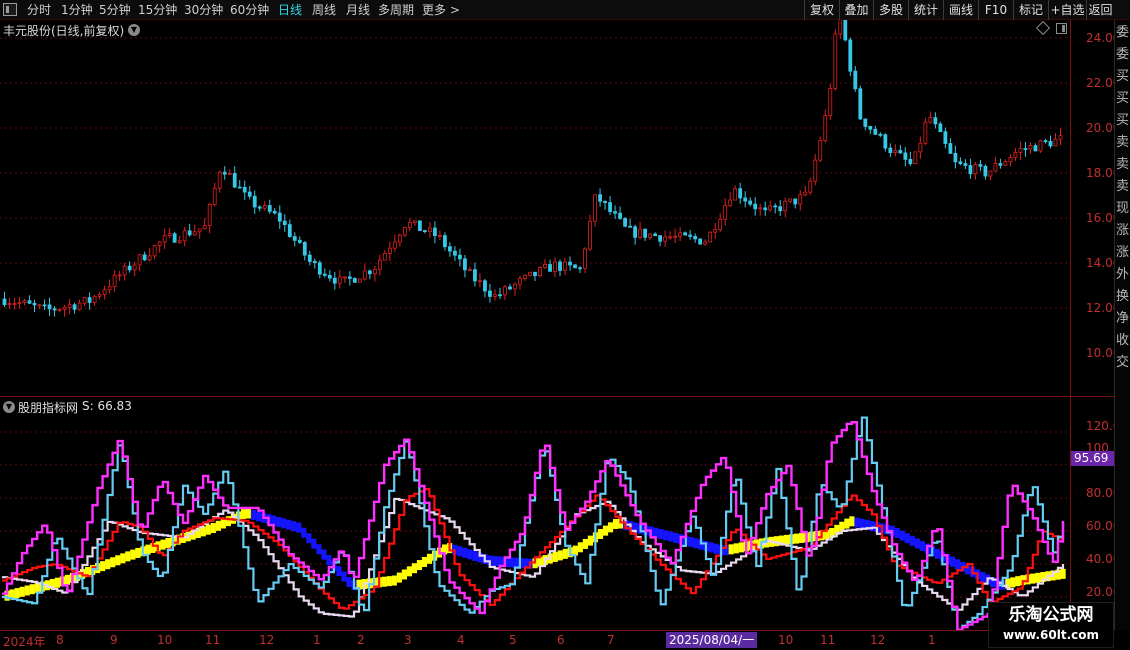  Describe the element at coordinates (960, 10) in the screenshot. I see `toolbar-button-4: 画线` at that location.